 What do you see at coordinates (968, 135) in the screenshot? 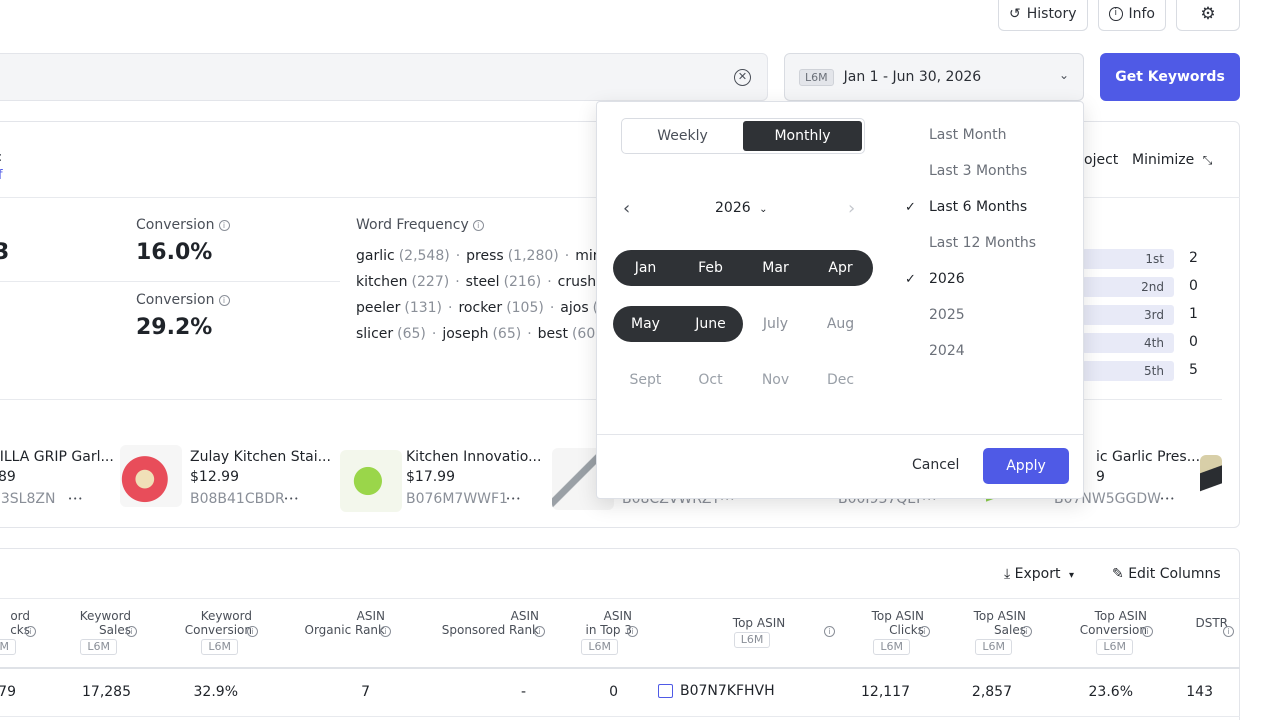
I see `preset-option: Last Month` at bounding box center [968, 135].